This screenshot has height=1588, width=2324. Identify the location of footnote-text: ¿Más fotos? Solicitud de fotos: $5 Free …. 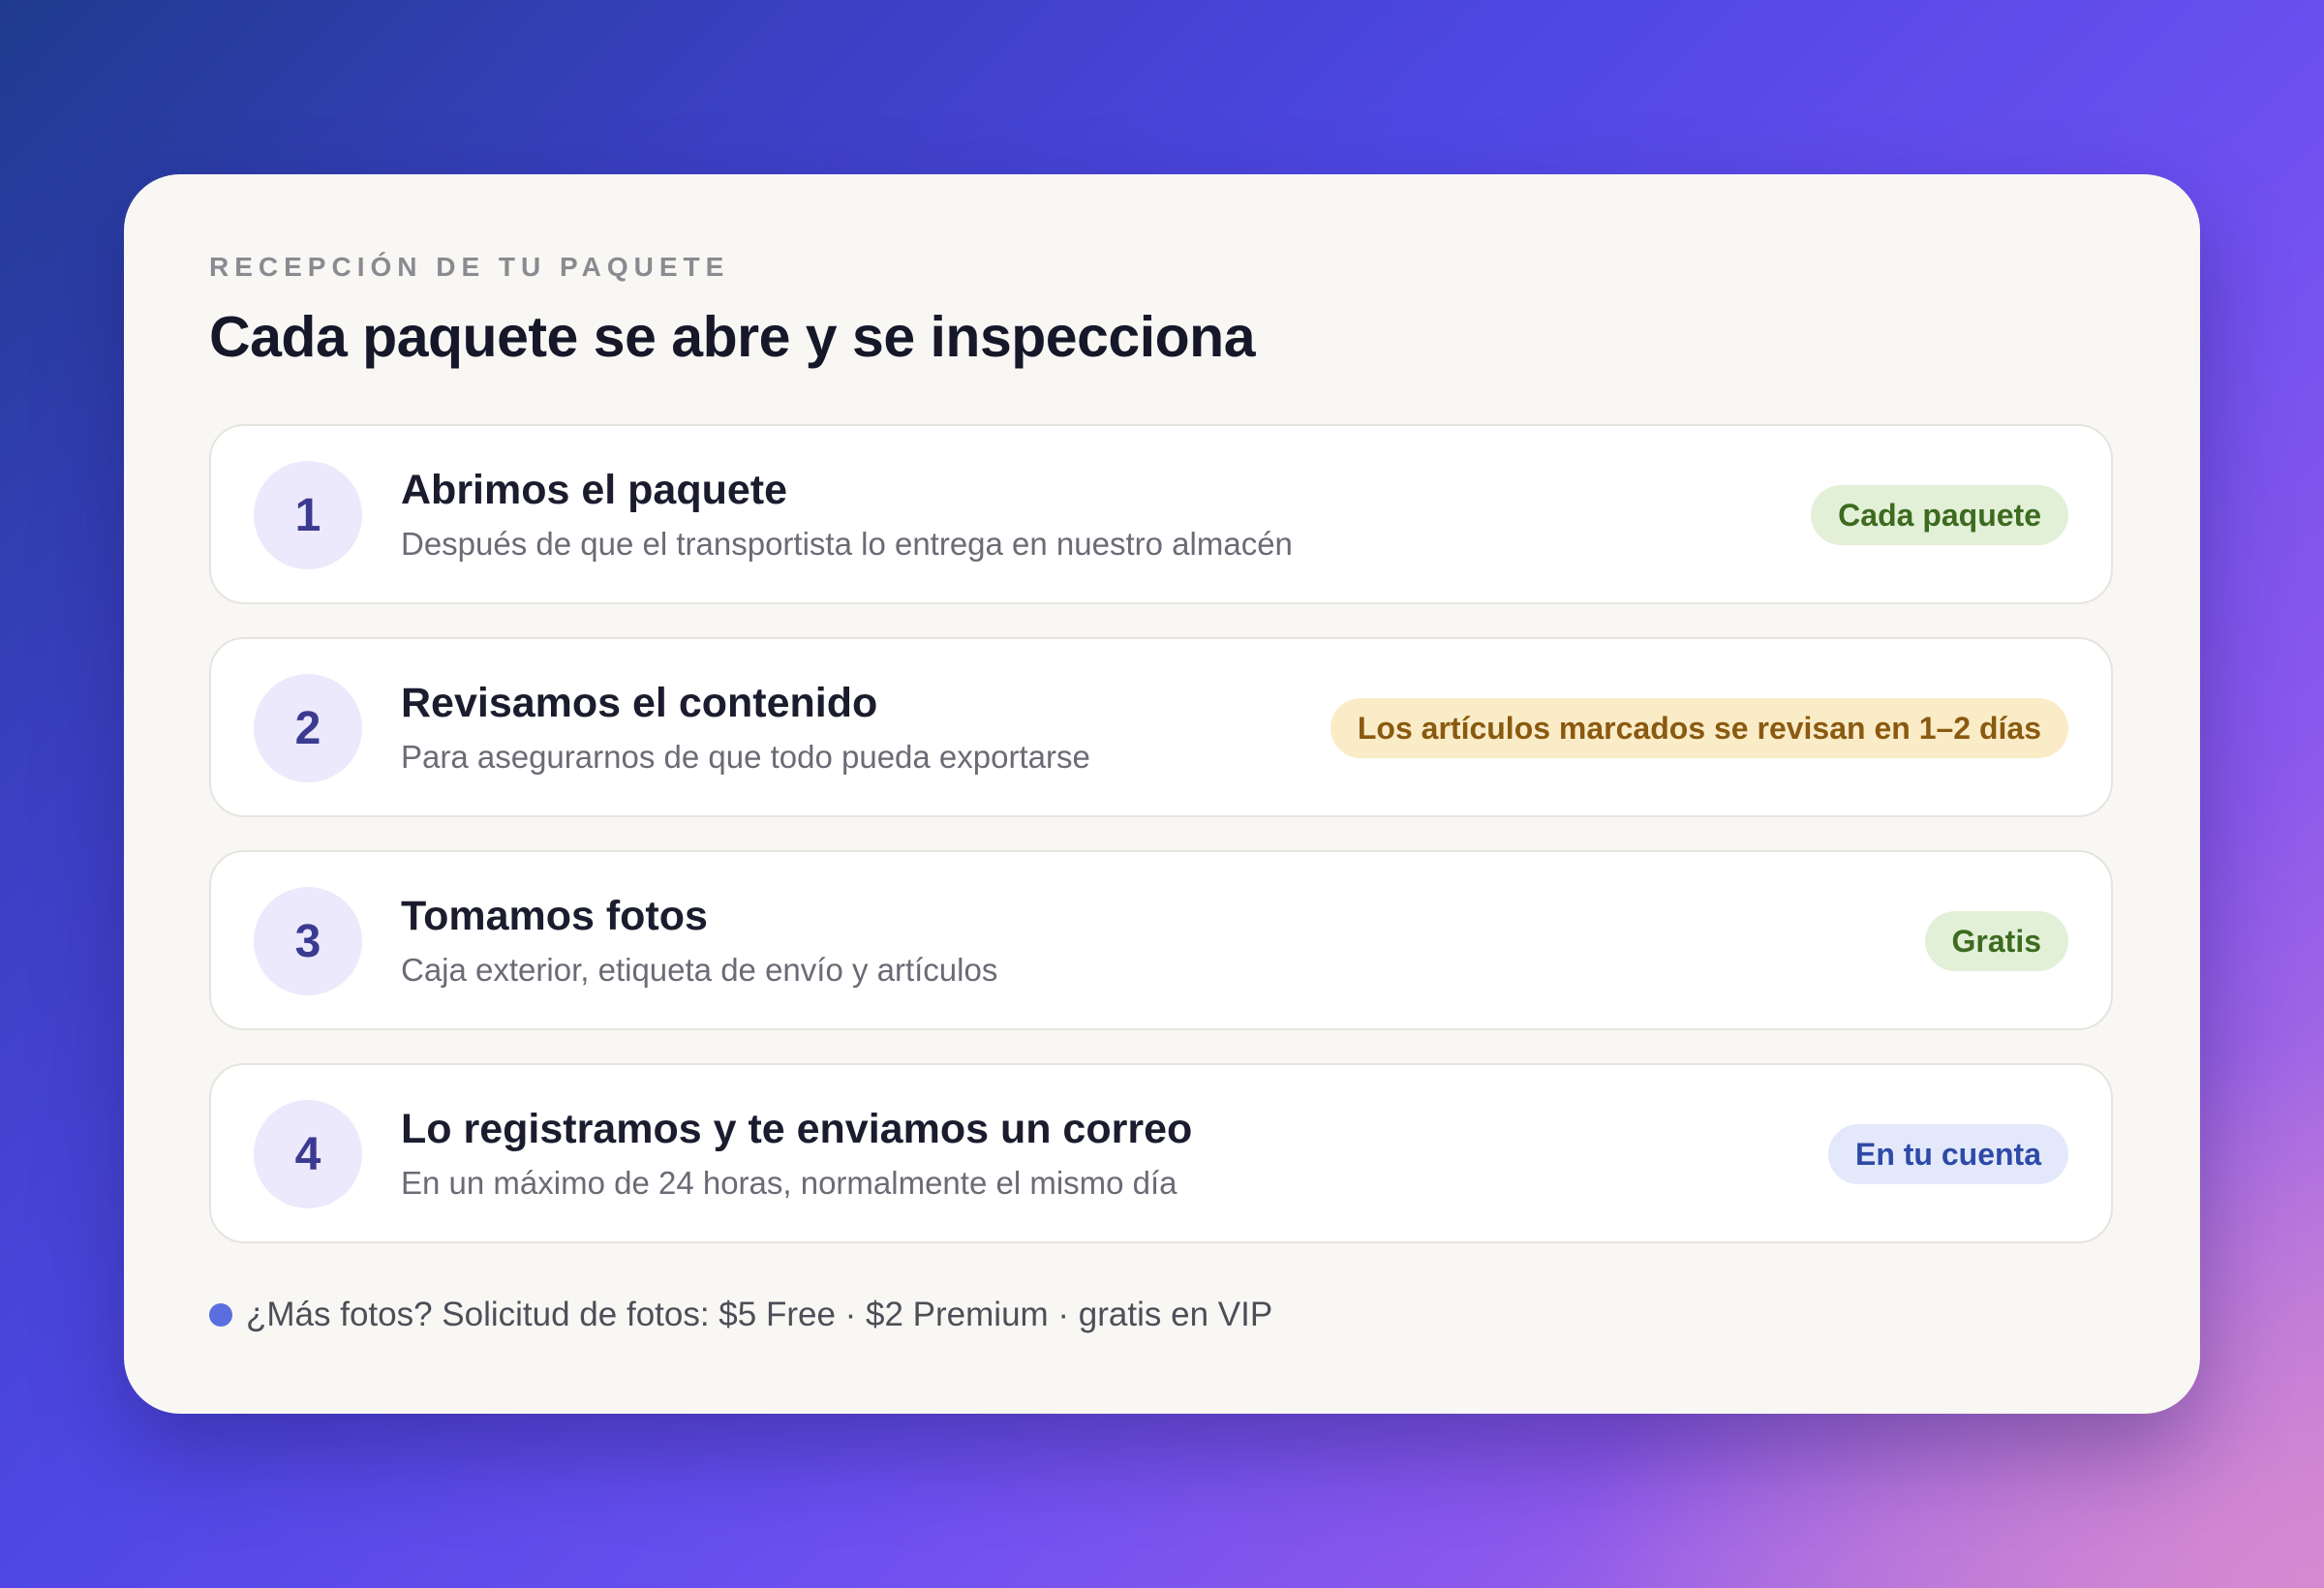
(760, 1314).